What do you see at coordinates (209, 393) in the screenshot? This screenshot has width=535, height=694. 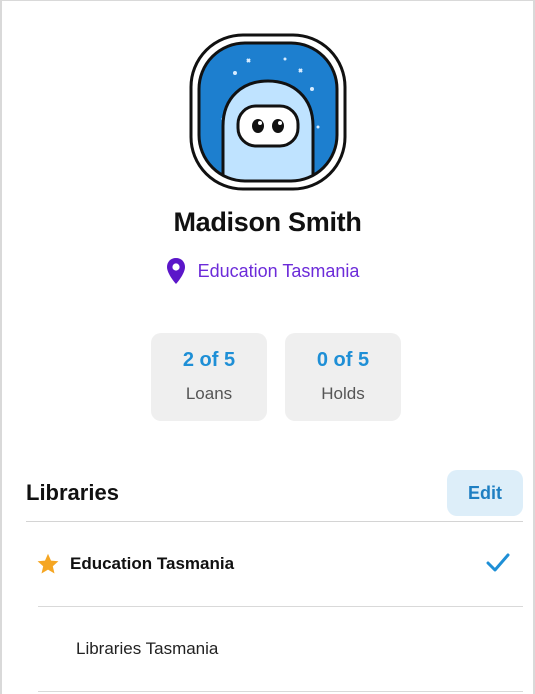 I see `loans-label: Loans` at bounding box center [209, 393].